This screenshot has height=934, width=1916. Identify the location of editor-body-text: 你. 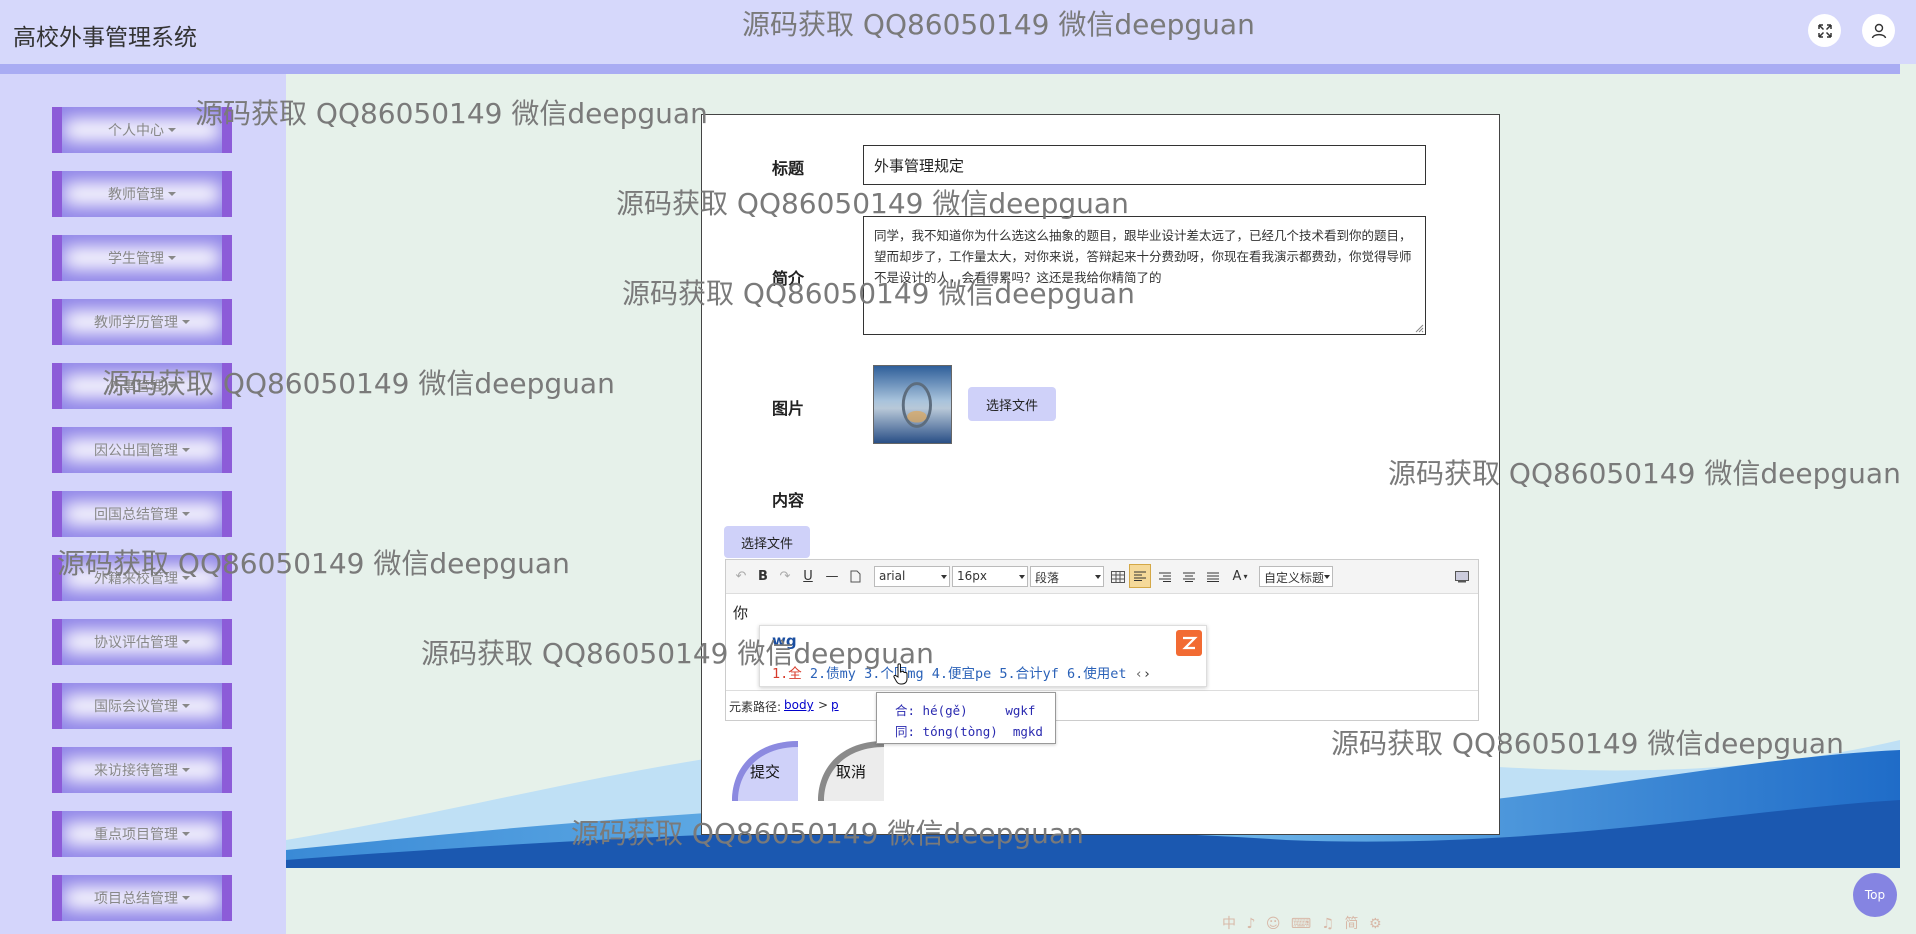
(741, 613).